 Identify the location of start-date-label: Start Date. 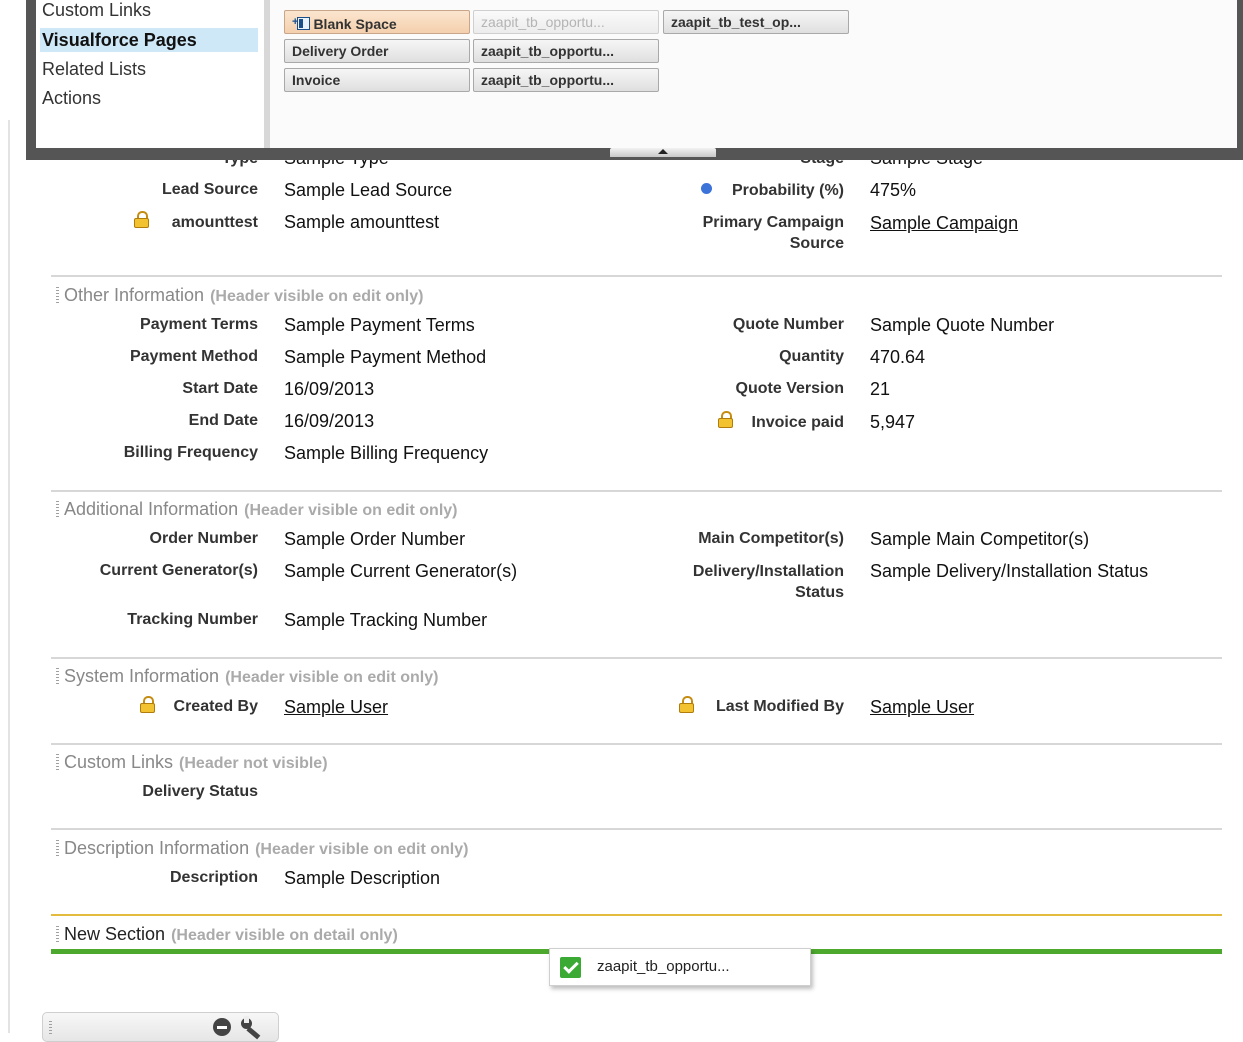
(220, 388).